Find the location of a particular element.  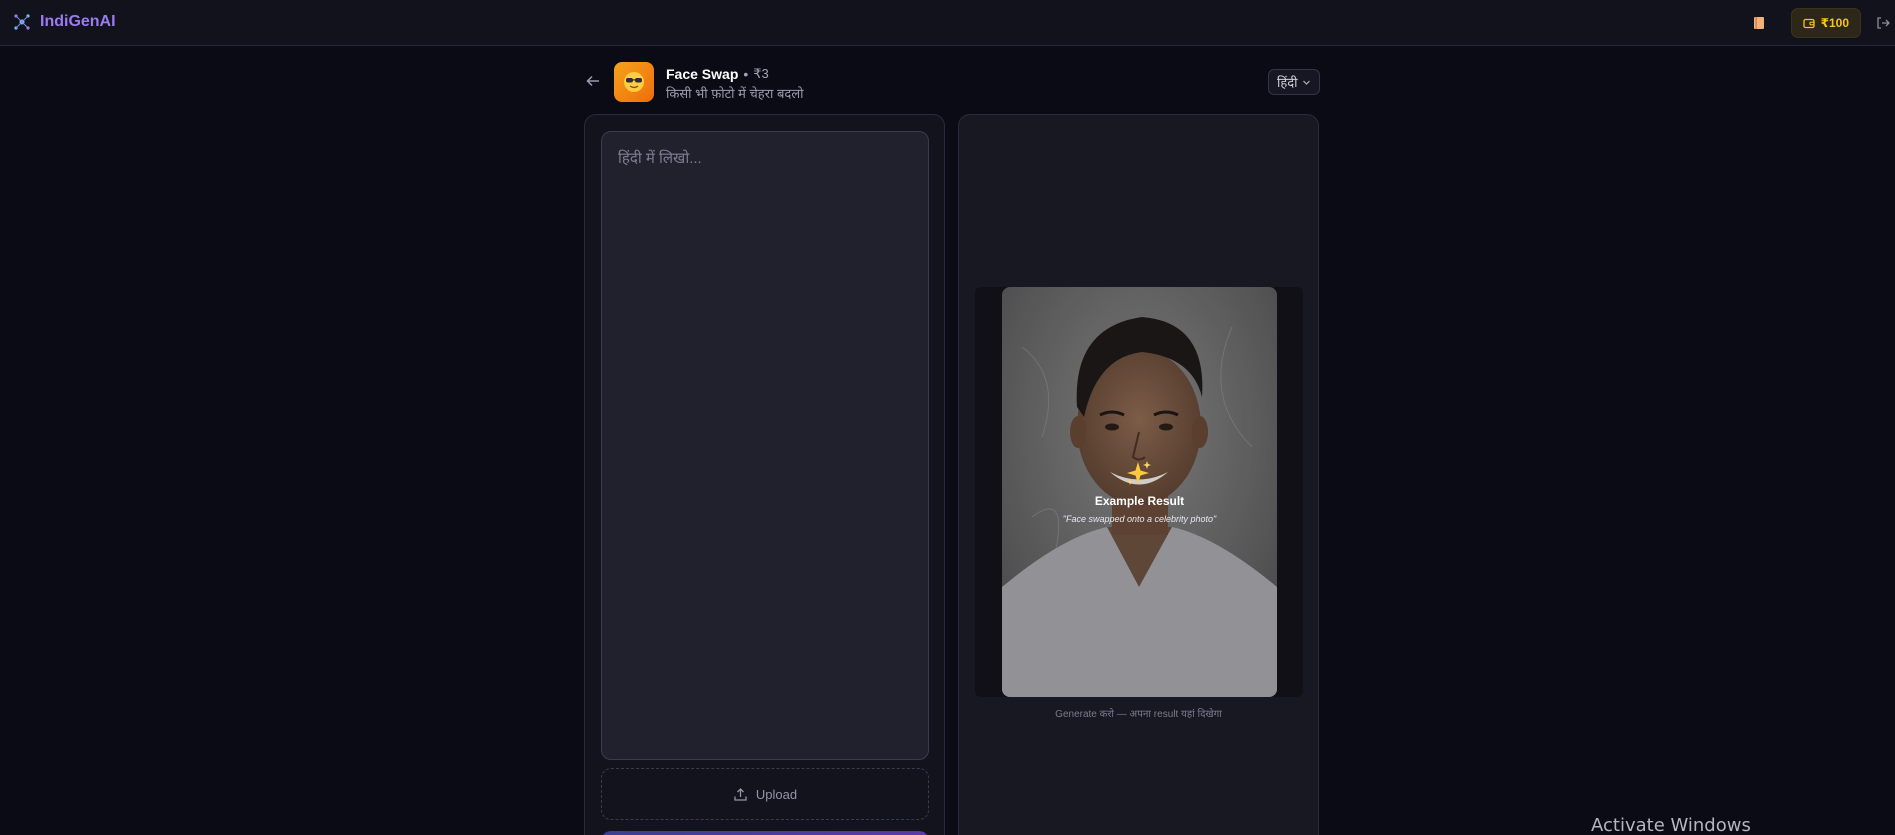

back-arrow-icon is located at coordinates (593, 81).